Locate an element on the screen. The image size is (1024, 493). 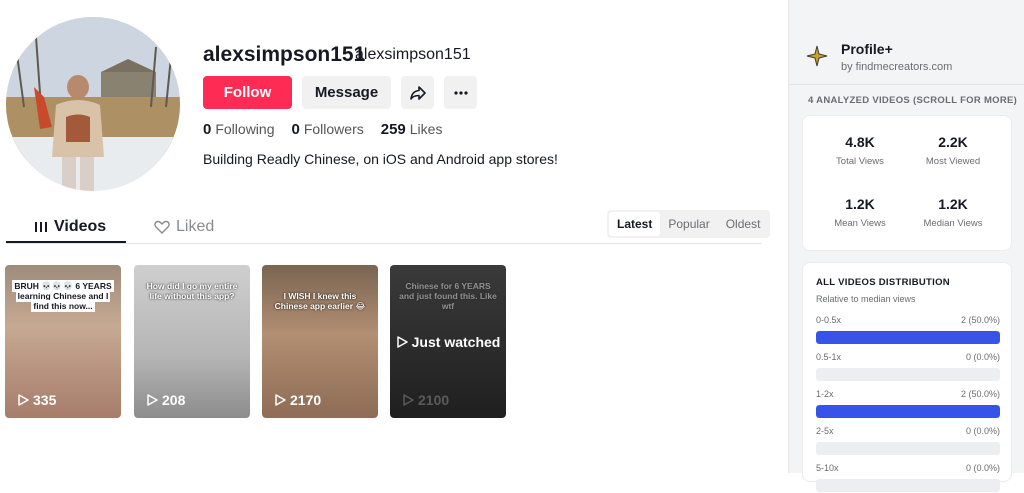
tab-videos-label: Videos is located at coordinates (80, 226).